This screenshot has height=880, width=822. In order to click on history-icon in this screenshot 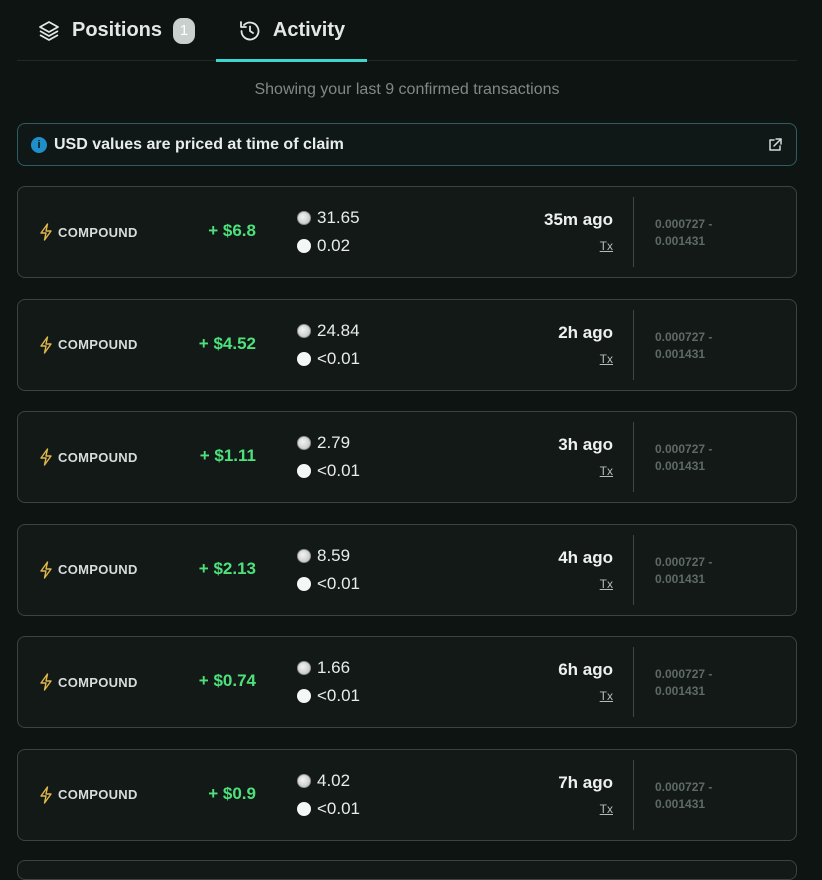, I will do `click(250, 31)`.